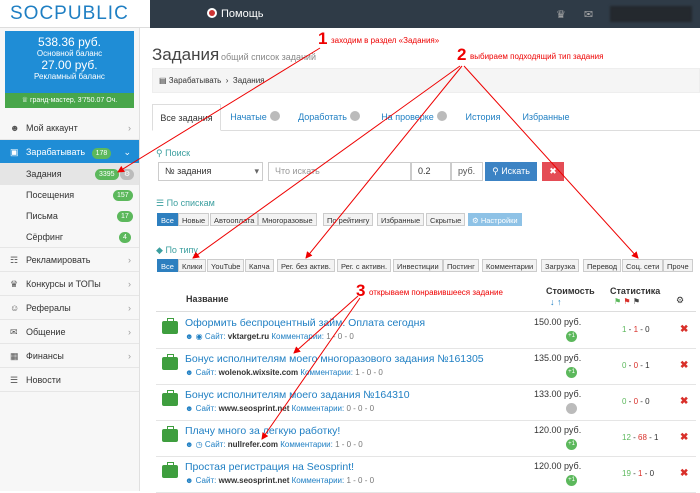 The height and width of the screenshot is (493, 700). What do you see at coordinates (588, 15) in the screenshot?
I see `chat-icon: ✉` at bounding box center [588, 15].